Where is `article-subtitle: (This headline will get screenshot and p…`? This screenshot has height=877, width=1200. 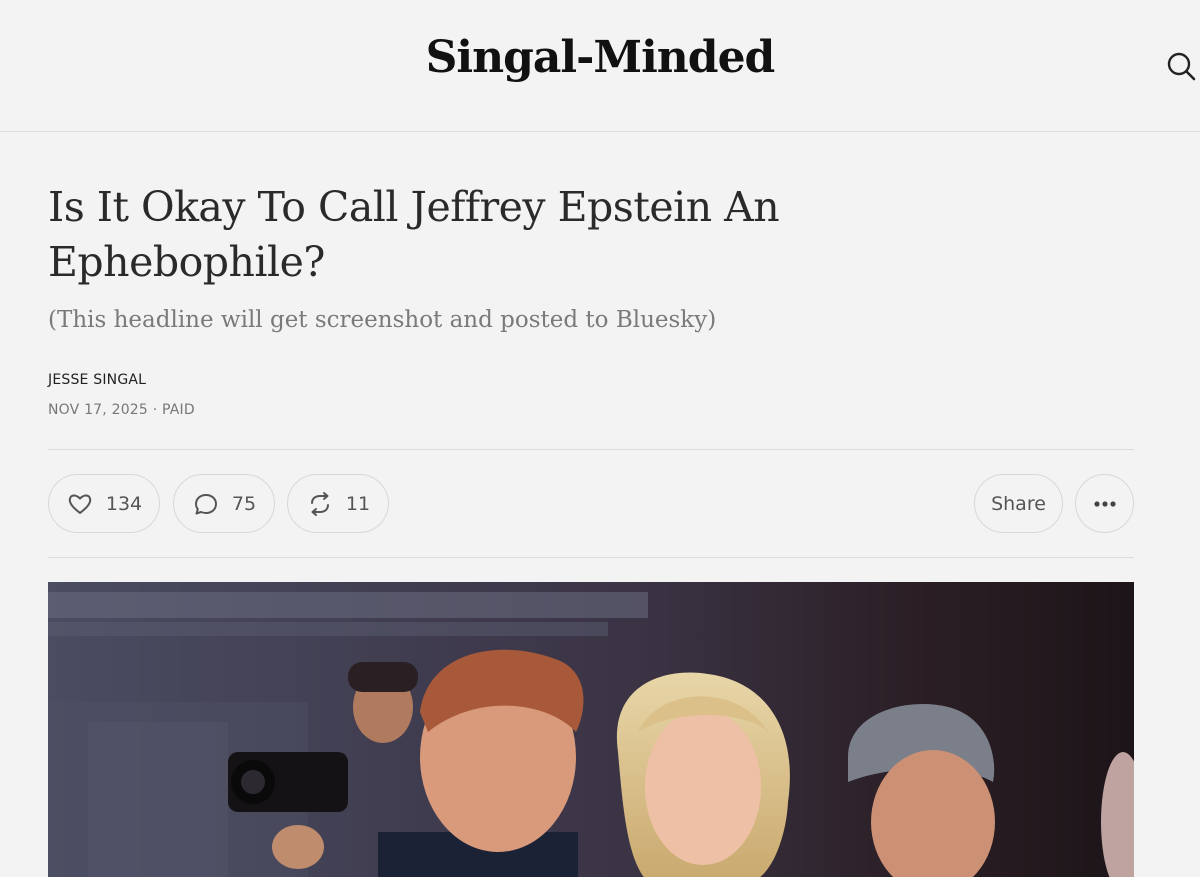 article-subtitle: (This headline will get screenshot and p… is located at coordinates (382, 320).